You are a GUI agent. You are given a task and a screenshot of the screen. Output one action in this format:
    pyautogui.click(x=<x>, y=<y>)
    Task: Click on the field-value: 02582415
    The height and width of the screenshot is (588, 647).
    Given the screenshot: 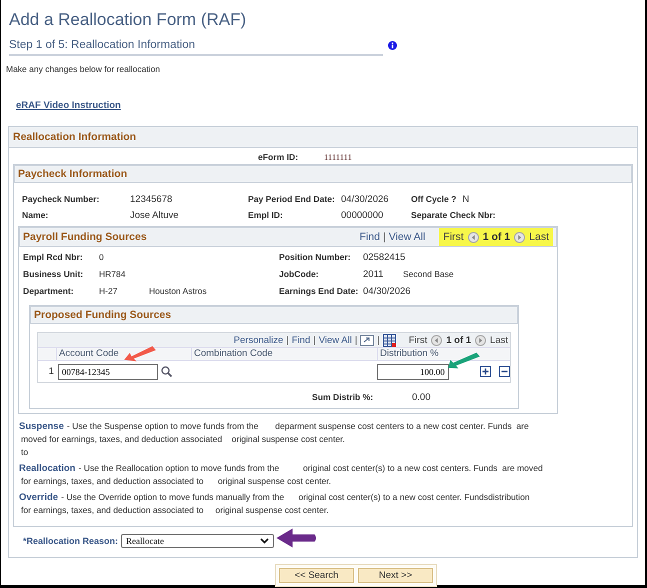 What is the action you would take?
    pyautogui.click(x=384, y=257)
    